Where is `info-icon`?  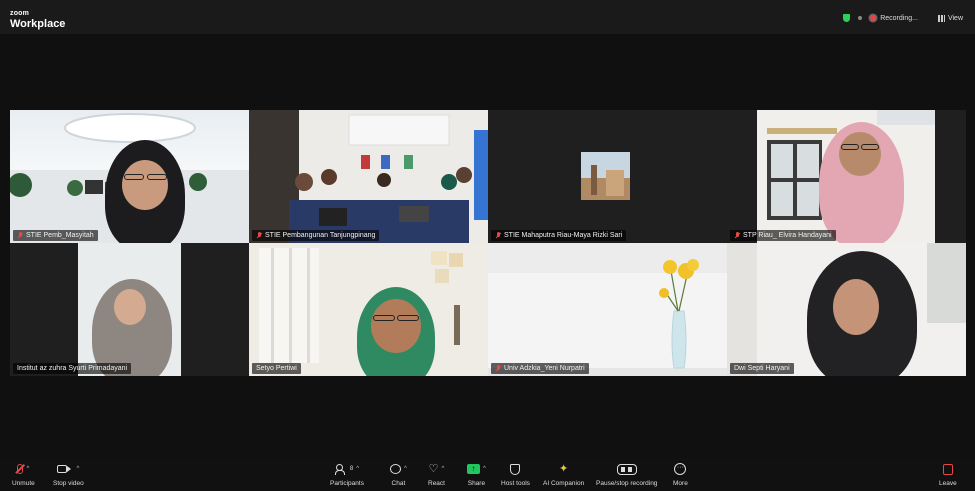 info-icon is located at coordinates (860, 18).